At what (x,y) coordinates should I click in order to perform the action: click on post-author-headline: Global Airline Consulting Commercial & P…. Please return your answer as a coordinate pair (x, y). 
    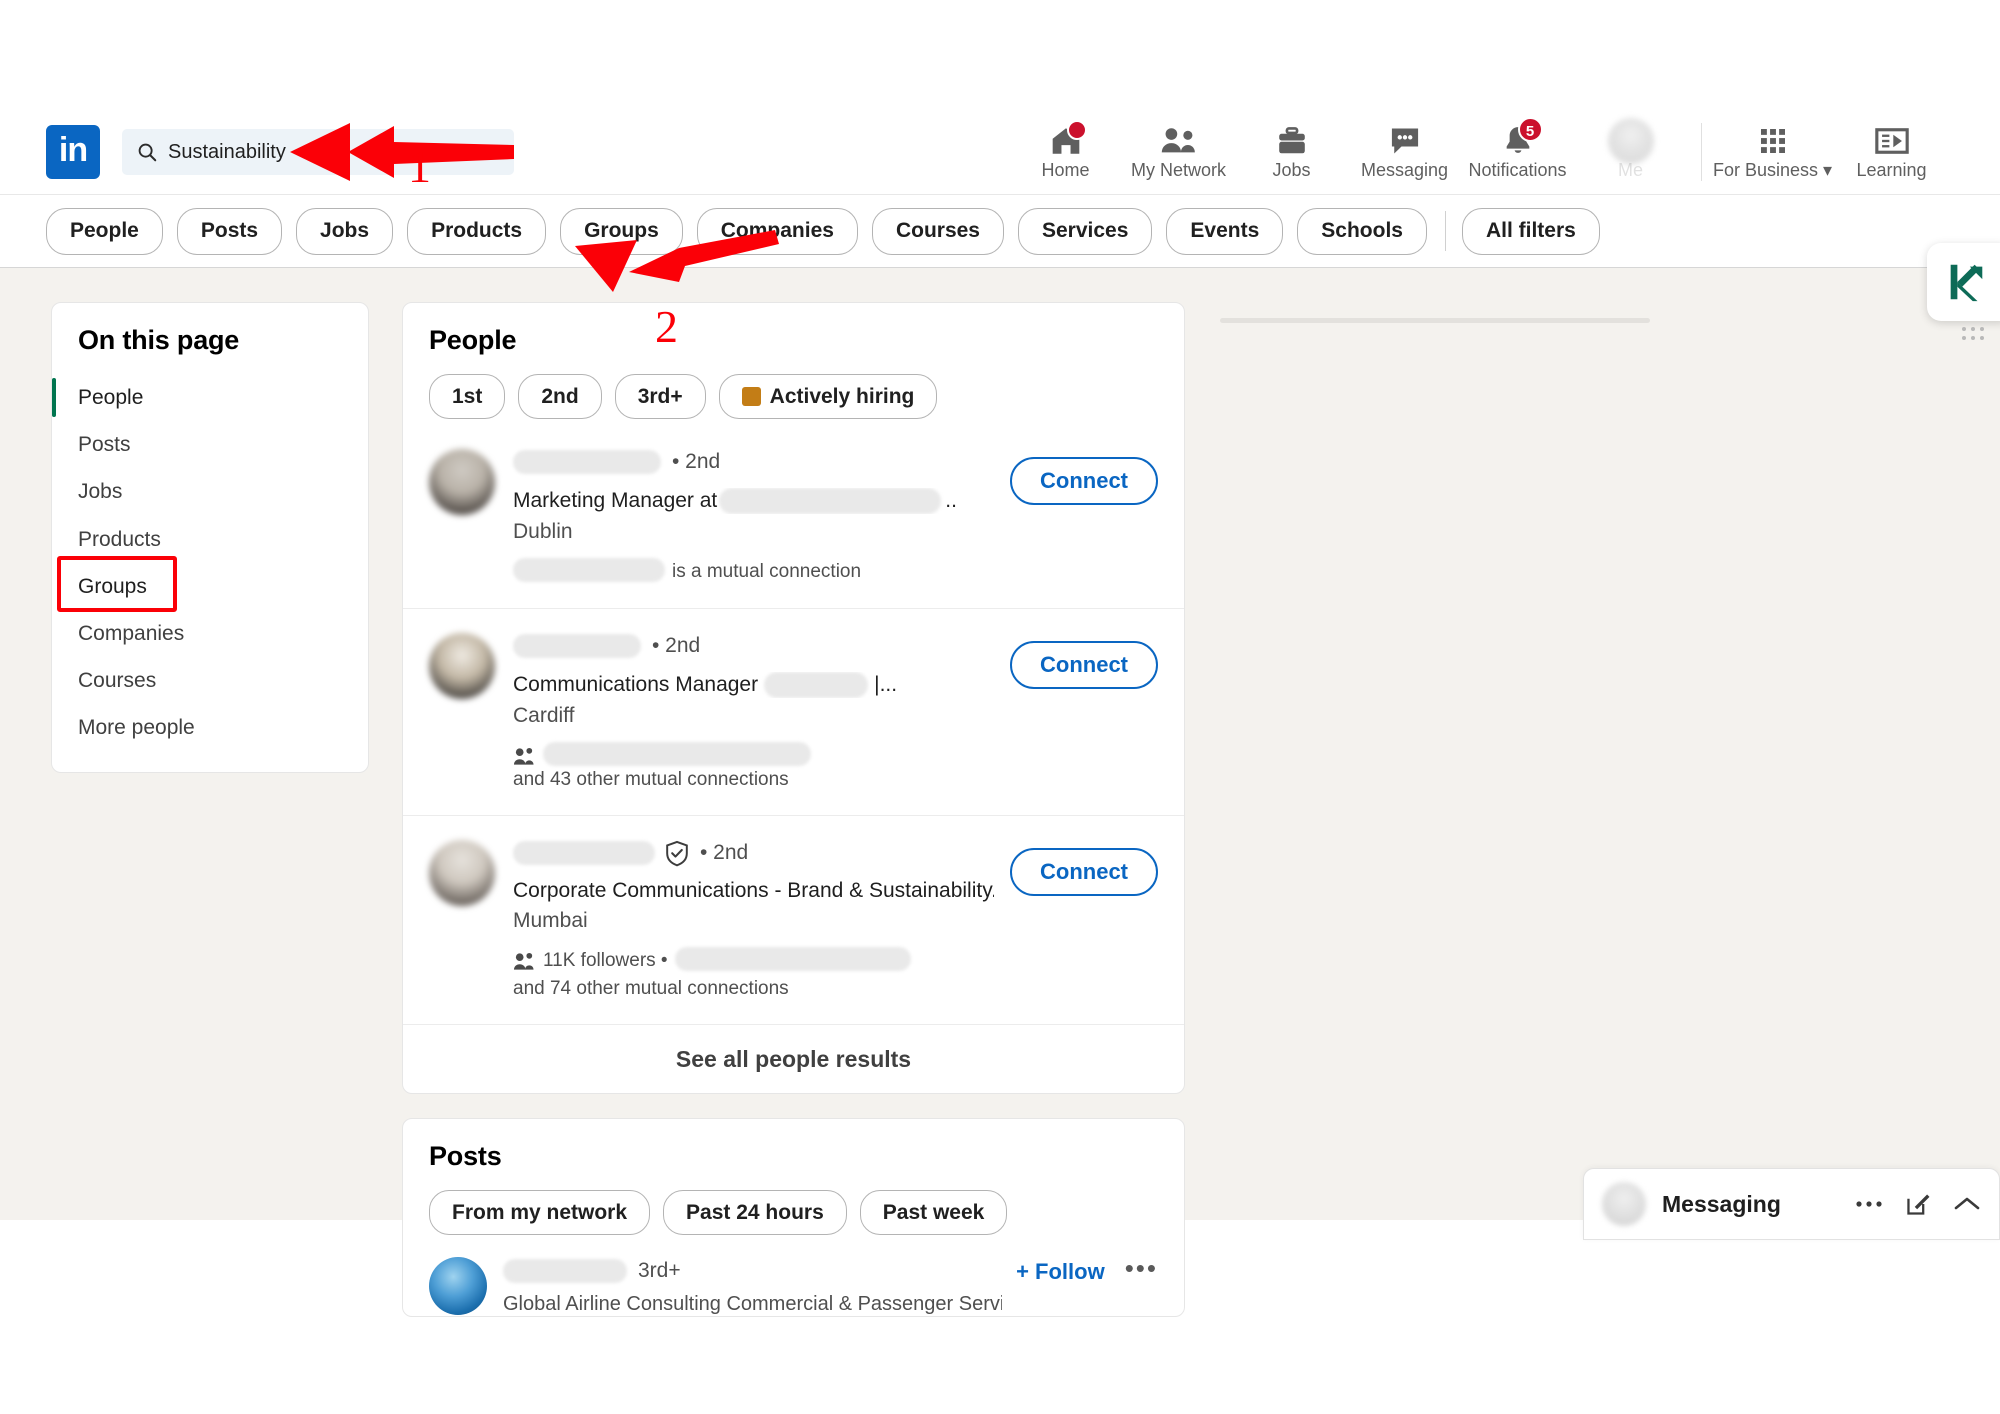
    Looking at the image, I should click on (753, 1304).